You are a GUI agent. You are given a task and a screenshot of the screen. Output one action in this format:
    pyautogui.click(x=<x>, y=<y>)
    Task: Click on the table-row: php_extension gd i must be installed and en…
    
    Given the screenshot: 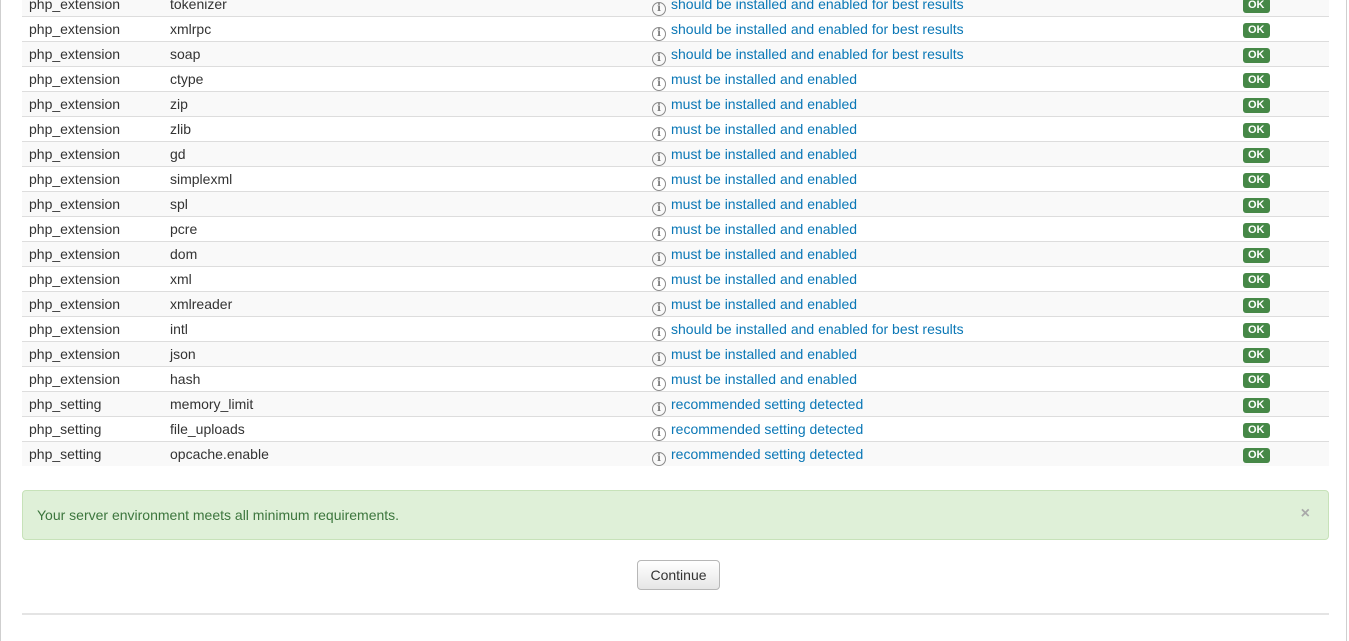 What is the action you would take?
    pyautogui.click(x=675, y=154)
    